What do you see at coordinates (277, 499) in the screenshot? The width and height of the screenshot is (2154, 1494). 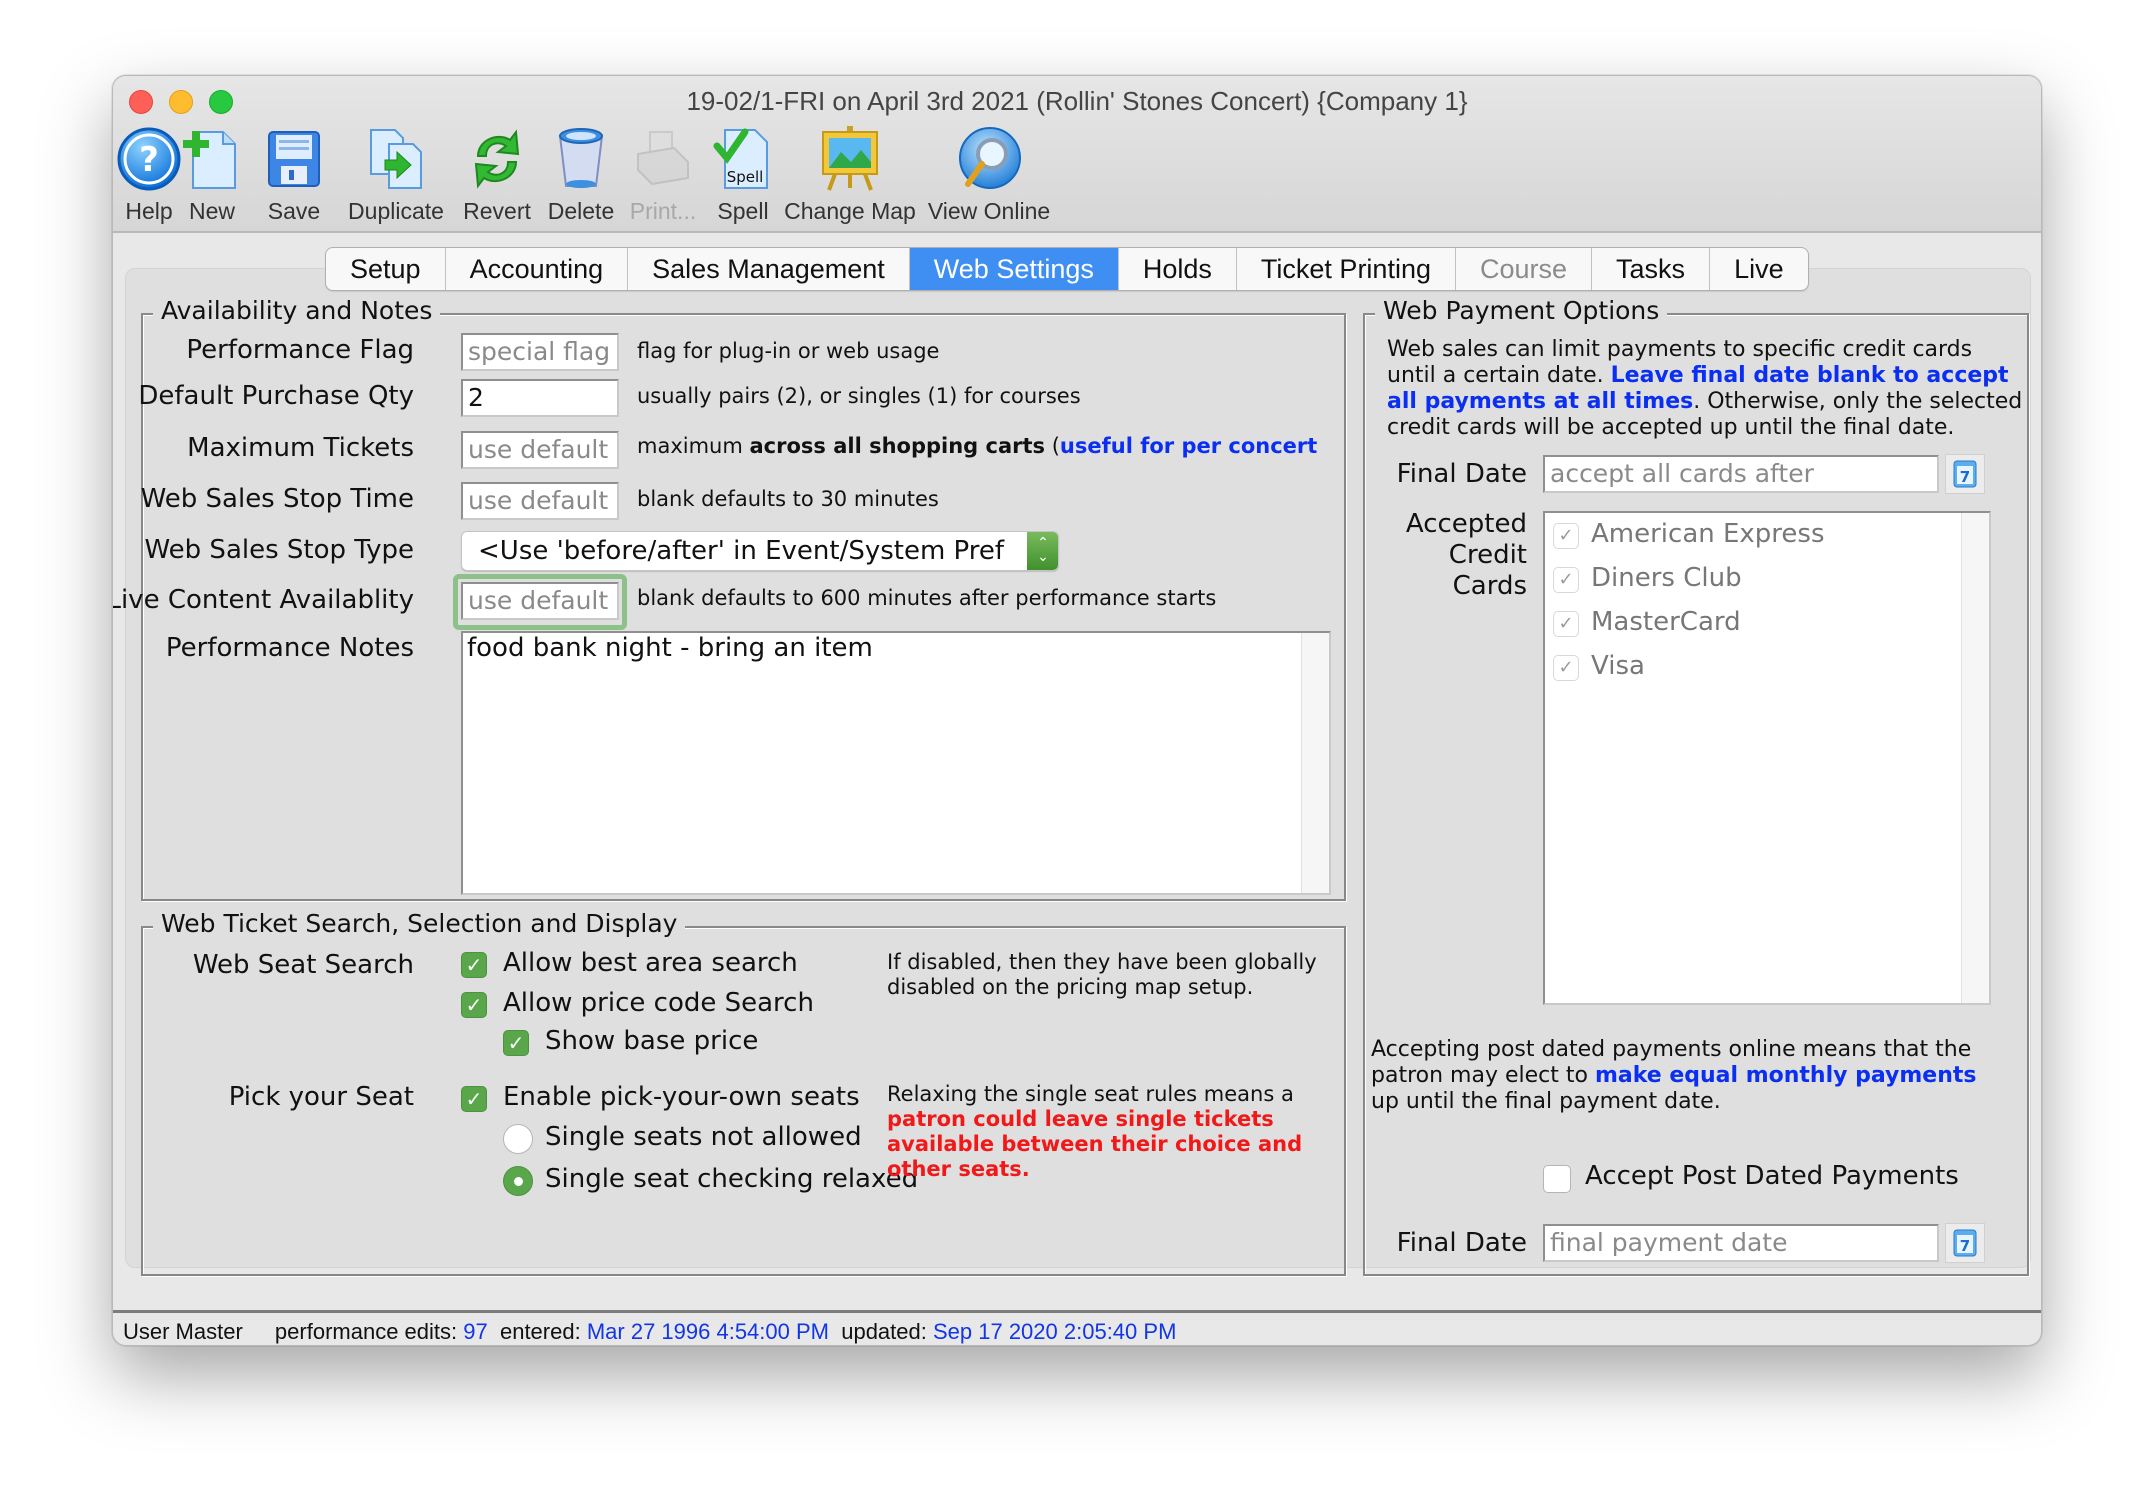 I see `web-sales-stop-time-label: Web Sales Stop Time` at bounding box center [277, 499].